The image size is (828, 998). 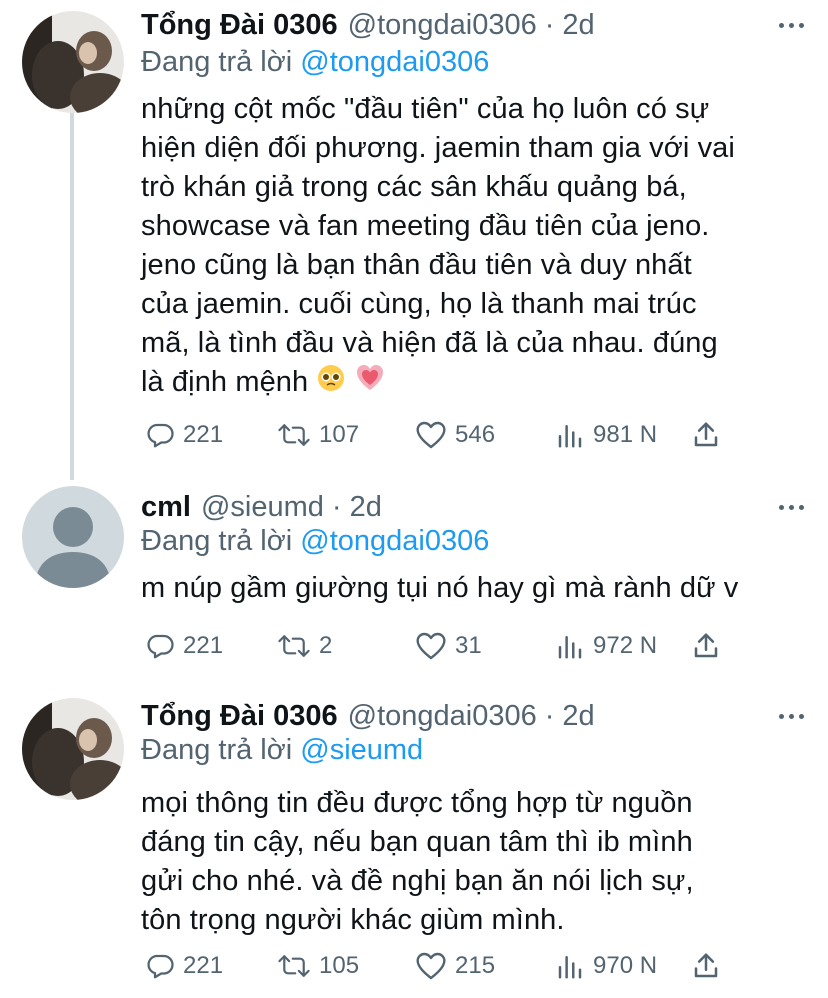 What do you see at coordinates (468, 645) in the screenshot?
I see `like-count: 31` at bounding box center [468, 645].